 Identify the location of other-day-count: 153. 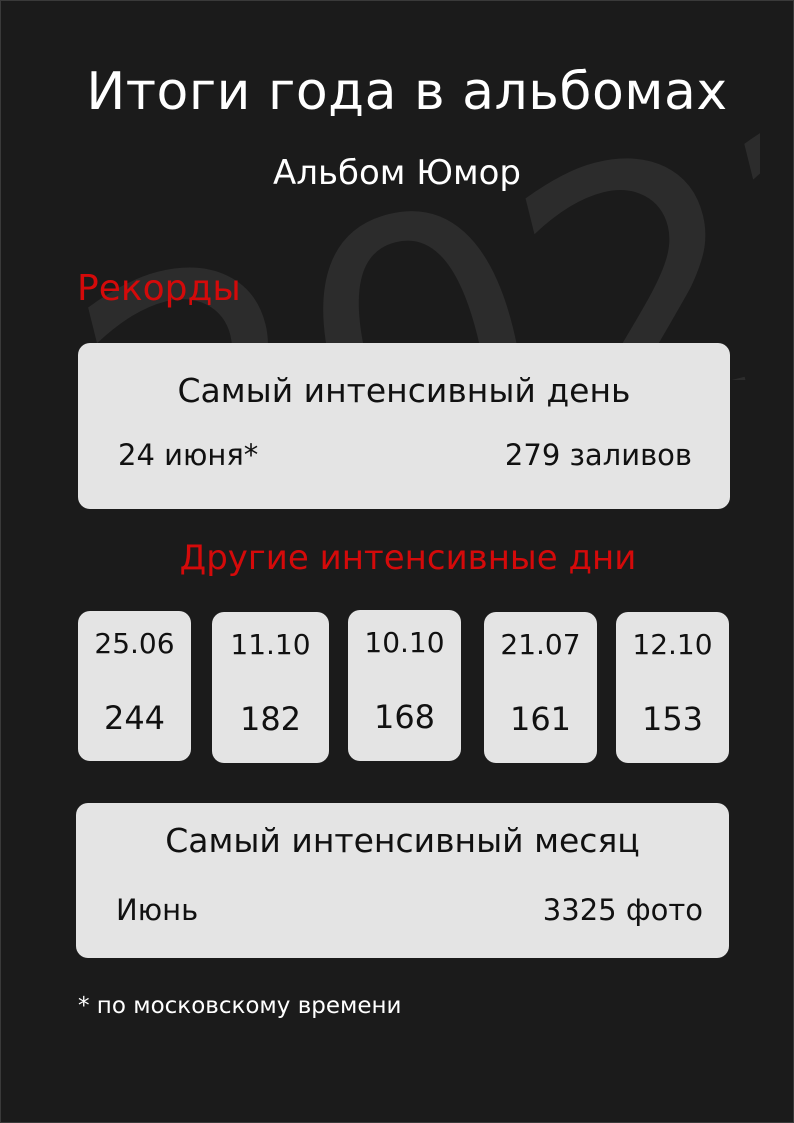
(672, 719).